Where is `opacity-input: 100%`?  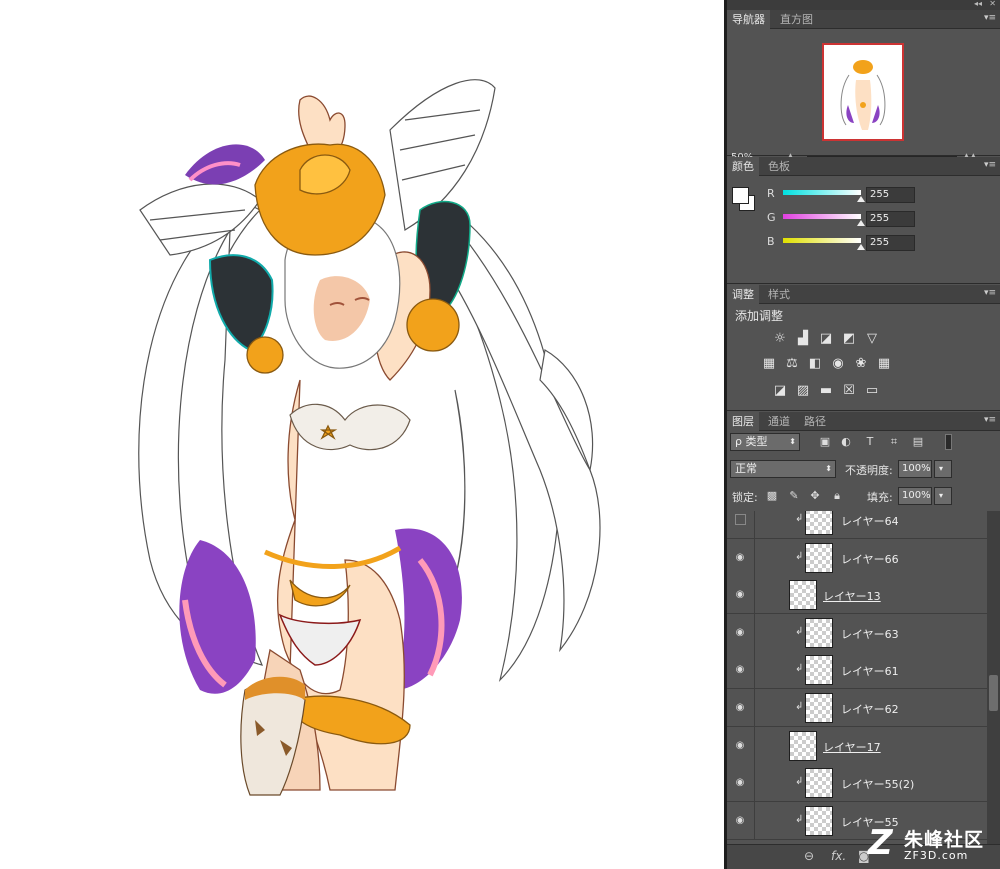
opacity-input: 100% is located at coordinates (915, 469).